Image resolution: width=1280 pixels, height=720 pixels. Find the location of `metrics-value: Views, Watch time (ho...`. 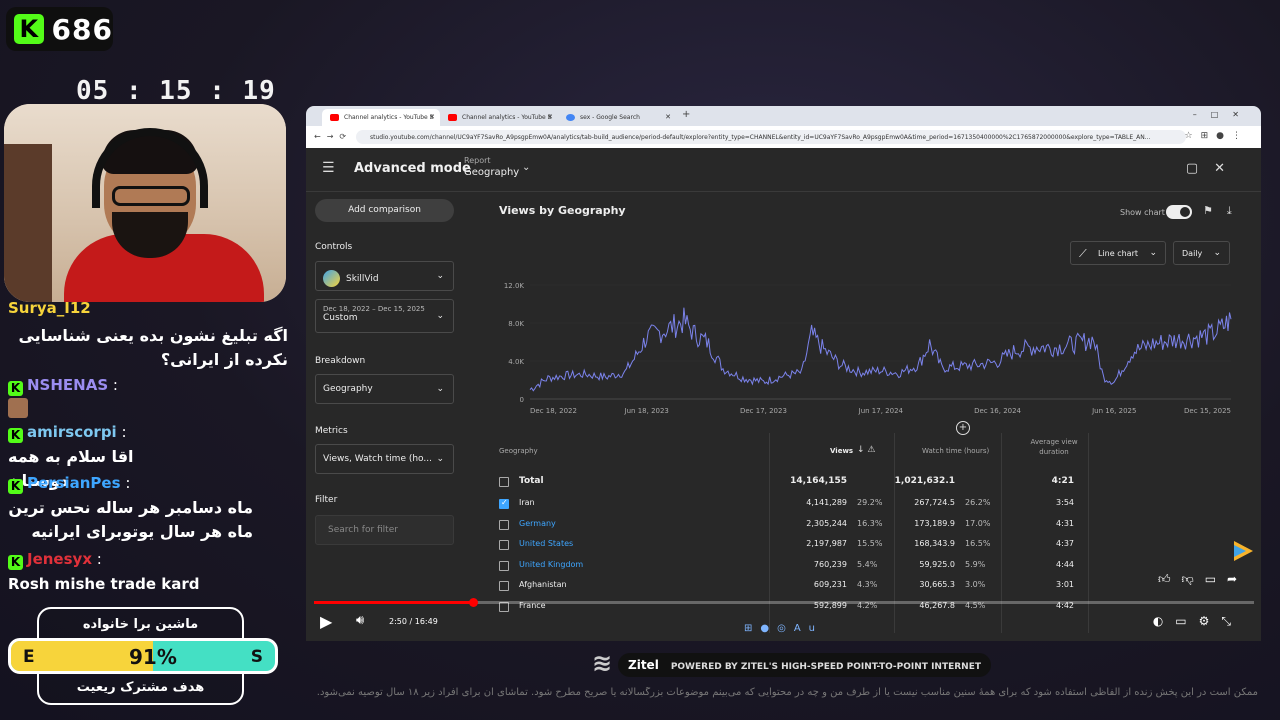

metrics-value: Views, Watch time (ho... is located at coordinates (377, 459).